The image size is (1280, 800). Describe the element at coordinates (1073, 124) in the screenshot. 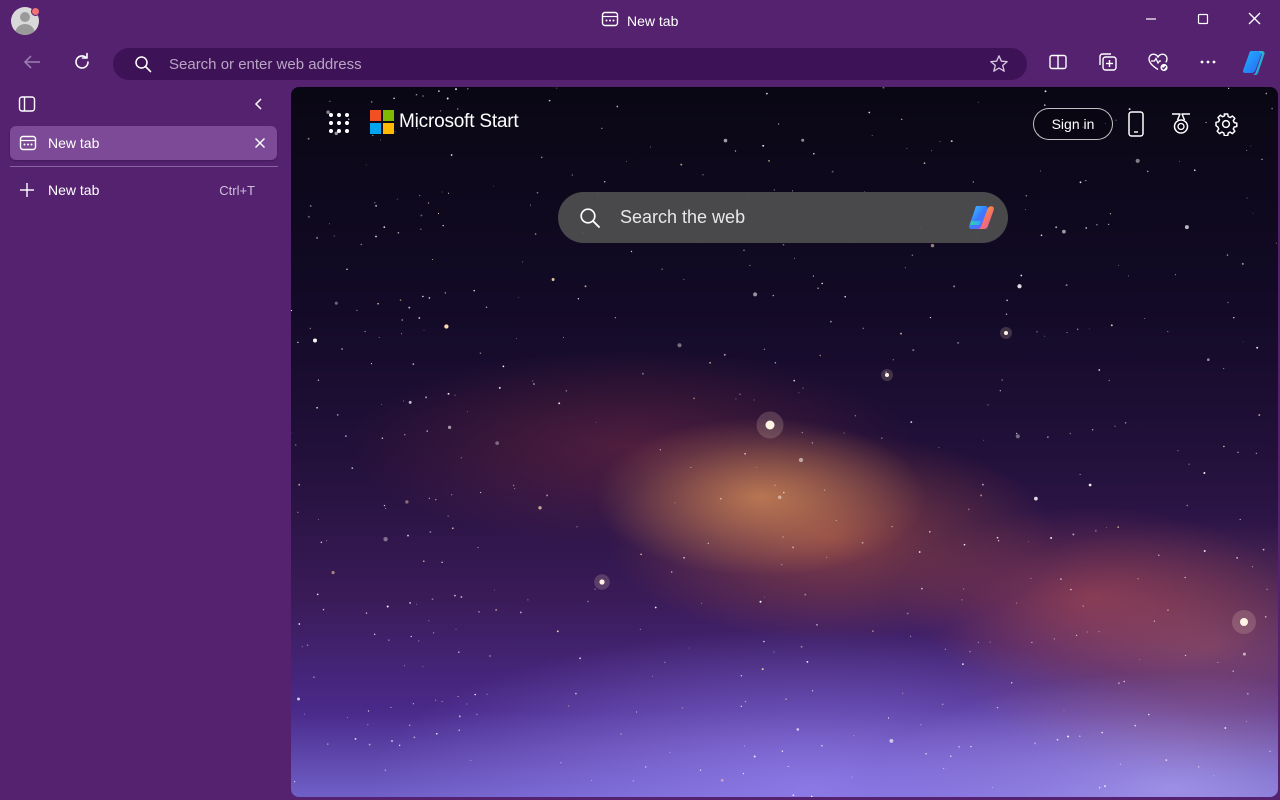

I see `sign-in-button: Sign in` at that location.